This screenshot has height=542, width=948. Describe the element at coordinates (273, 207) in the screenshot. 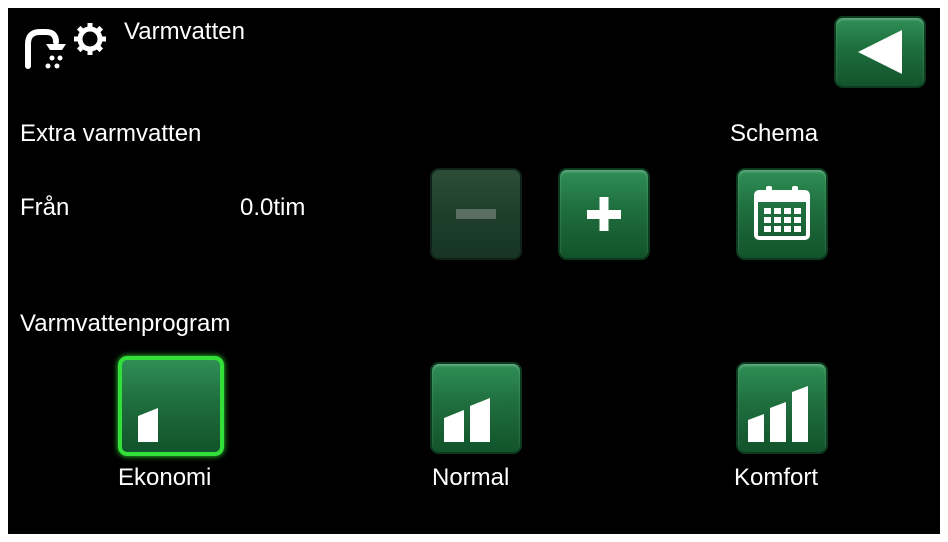

I see `from-value: 0.0tim` at that location.